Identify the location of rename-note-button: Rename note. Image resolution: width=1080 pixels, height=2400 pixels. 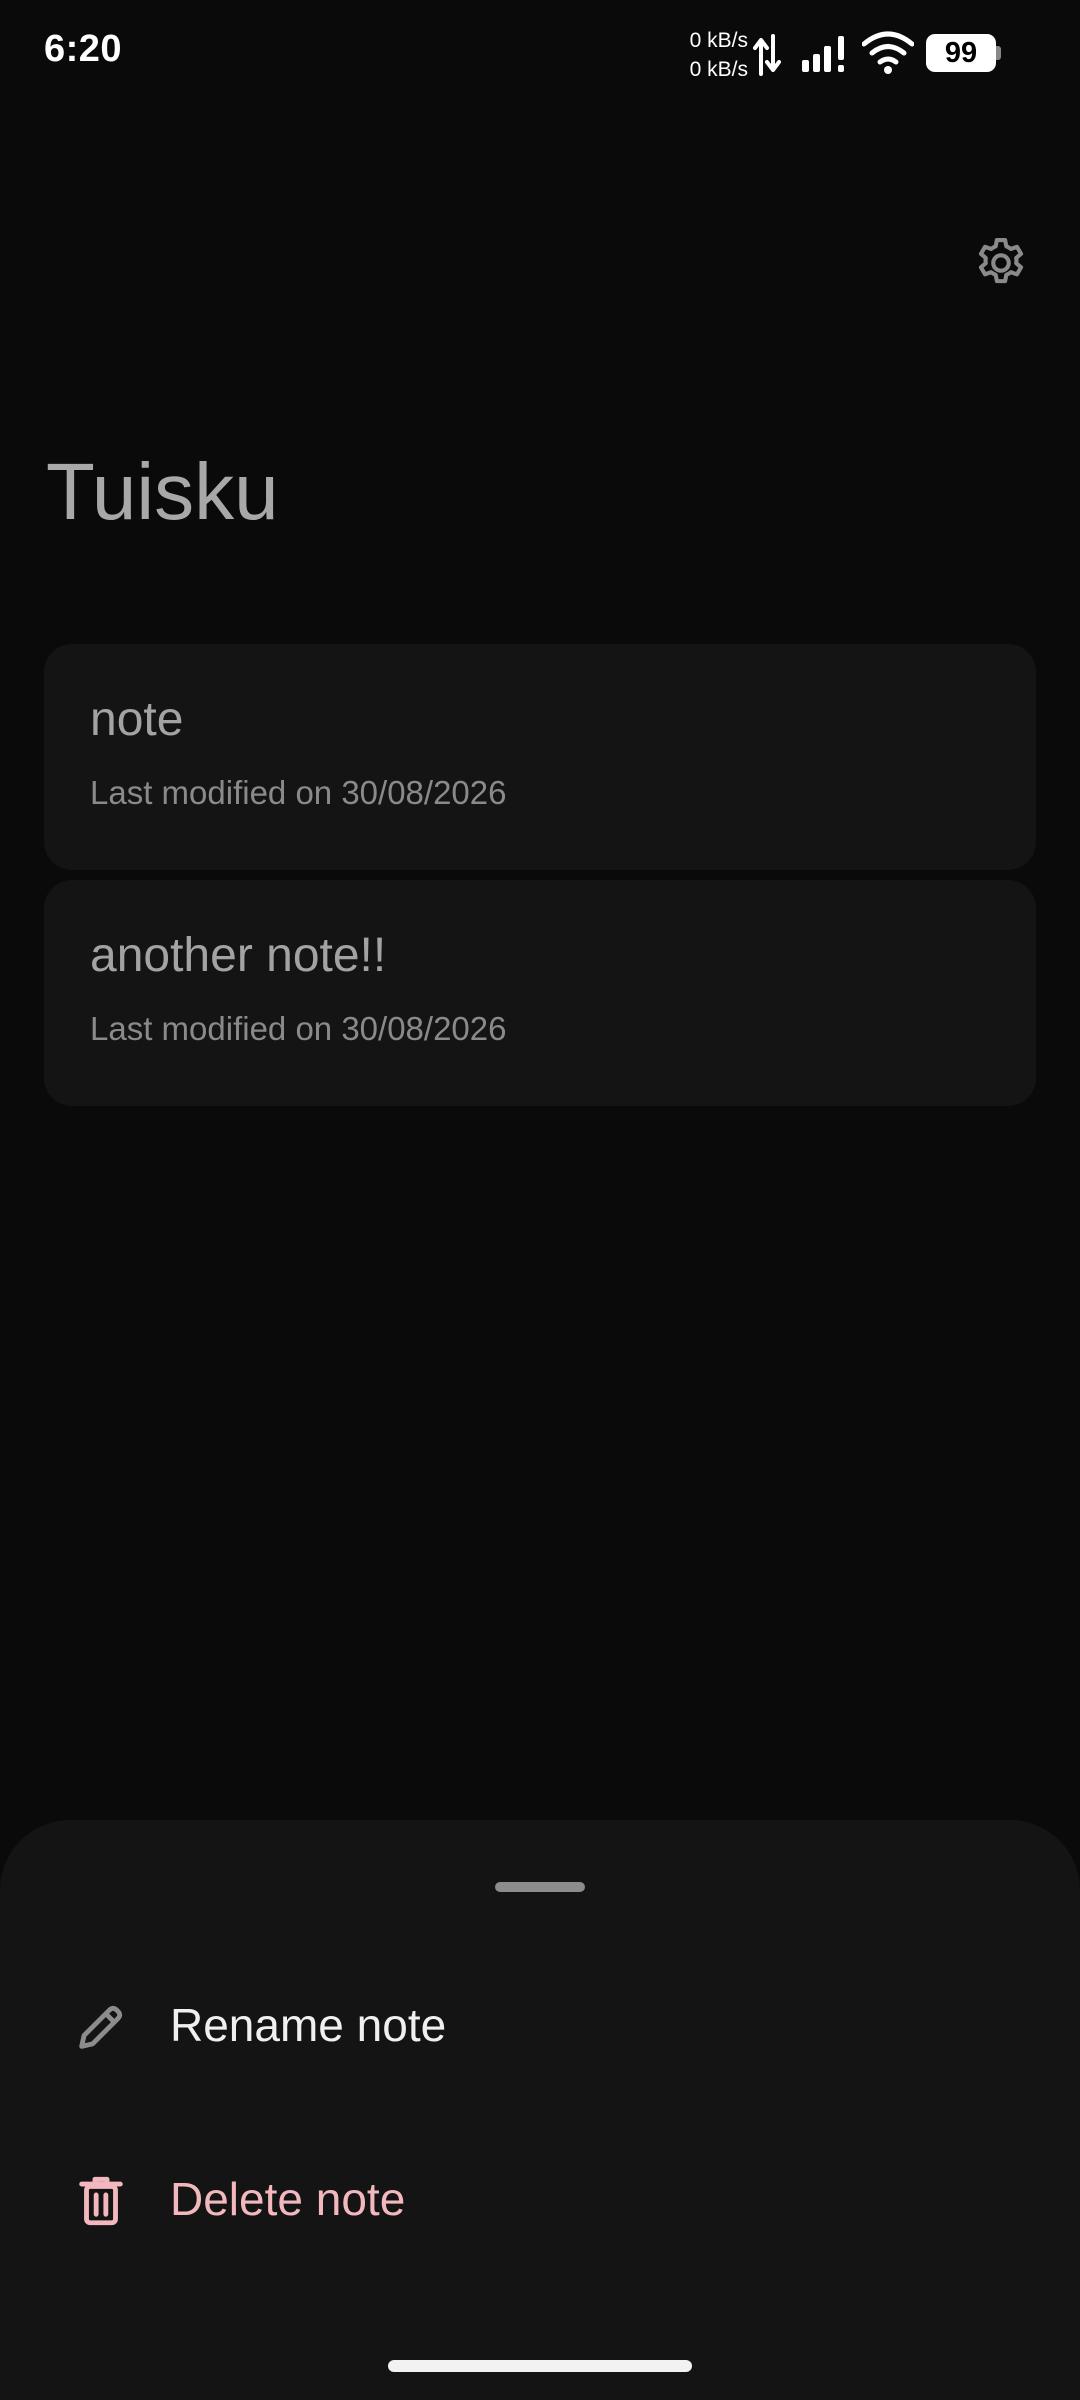
(540, 2025).